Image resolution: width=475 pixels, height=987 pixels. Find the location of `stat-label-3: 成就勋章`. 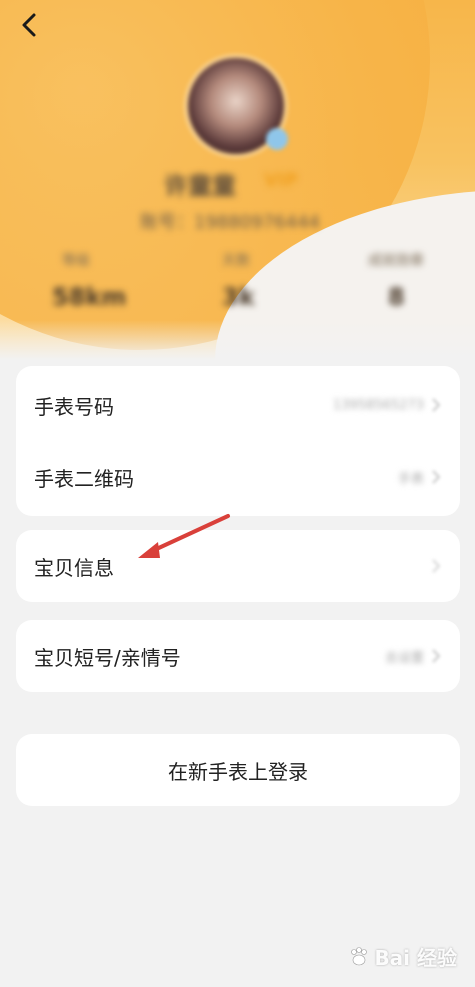

stat-label-3: 成就勋章 is located at coordinates (396, 261).